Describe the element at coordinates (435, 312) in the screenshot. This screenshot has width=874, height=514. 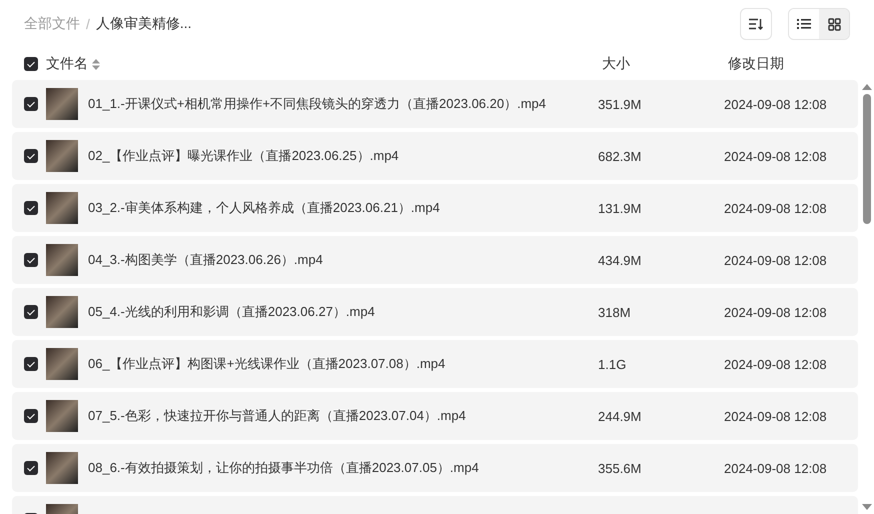
I see `file-row: 05_4.-光线的利用和影调（直播2023.06.27）.mp4 318M 2024-09-08 12:08` at that location.